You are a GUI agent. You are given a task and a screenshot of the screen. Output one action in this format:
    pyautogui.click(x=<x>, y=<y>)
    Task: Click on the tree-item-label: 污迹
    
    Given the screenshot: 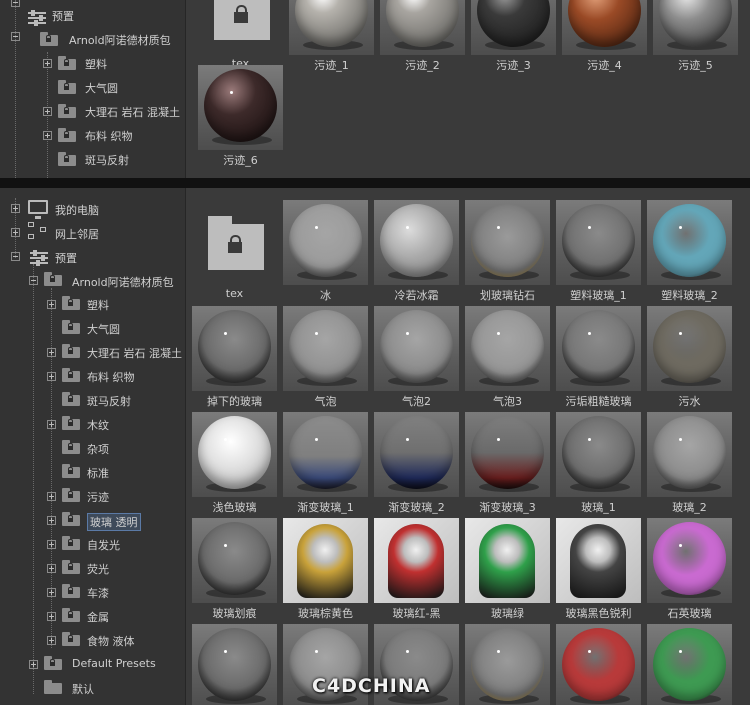 What is the action you would take?
    pyautogui.click(x=98, y=497)
    